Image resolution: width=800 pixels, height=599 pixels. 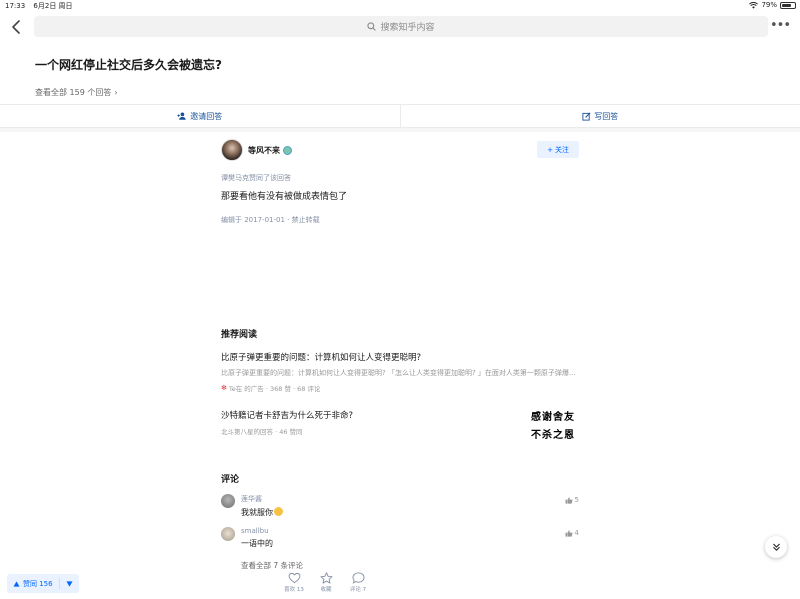 I want to click on comment-like-button: 5, so click(x=572, y=500).